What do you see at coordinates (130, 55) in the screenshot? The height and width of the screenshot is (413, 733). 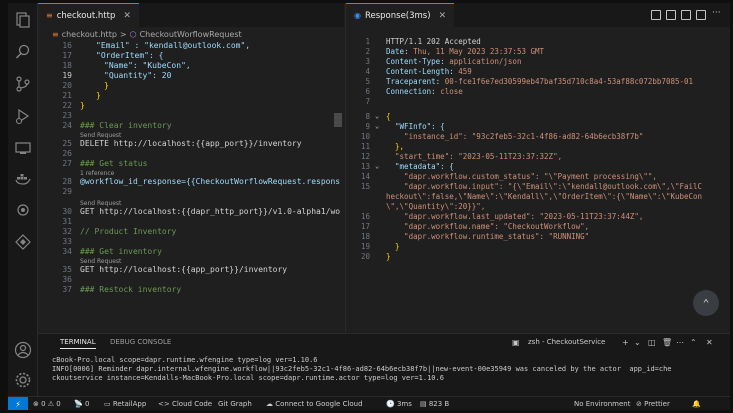 I see `code-line: "OrderItem": {` at bounding box center [130, 55].